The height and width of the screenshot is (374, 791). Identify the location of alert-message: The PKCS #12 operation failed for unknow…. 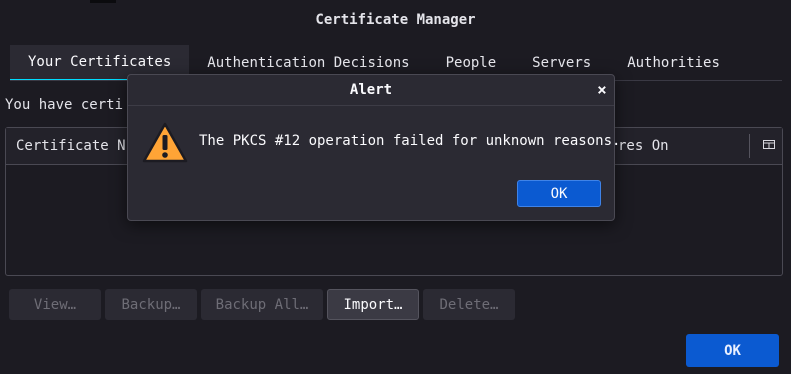
(410, 141).